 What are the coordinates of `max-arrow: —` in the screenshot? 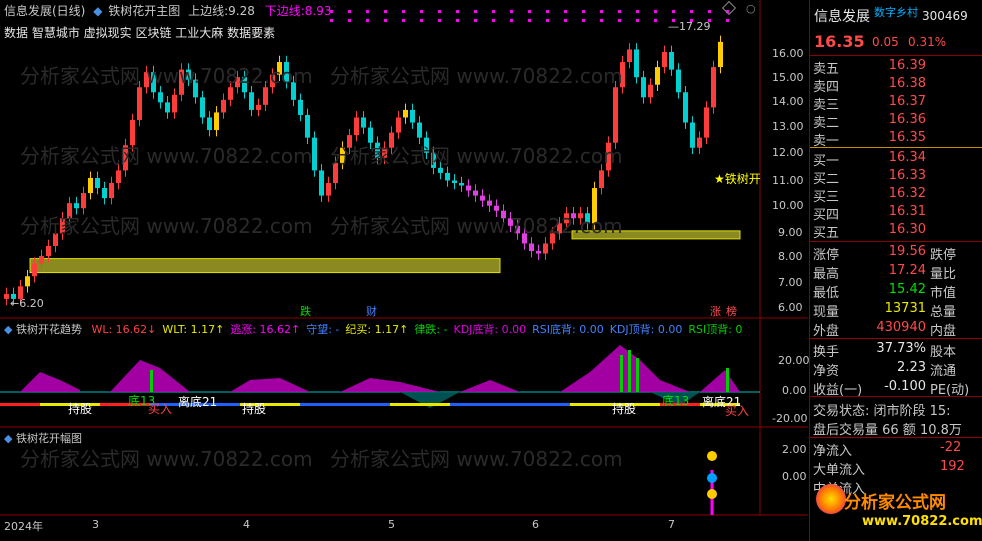 It's located at (673, 26).